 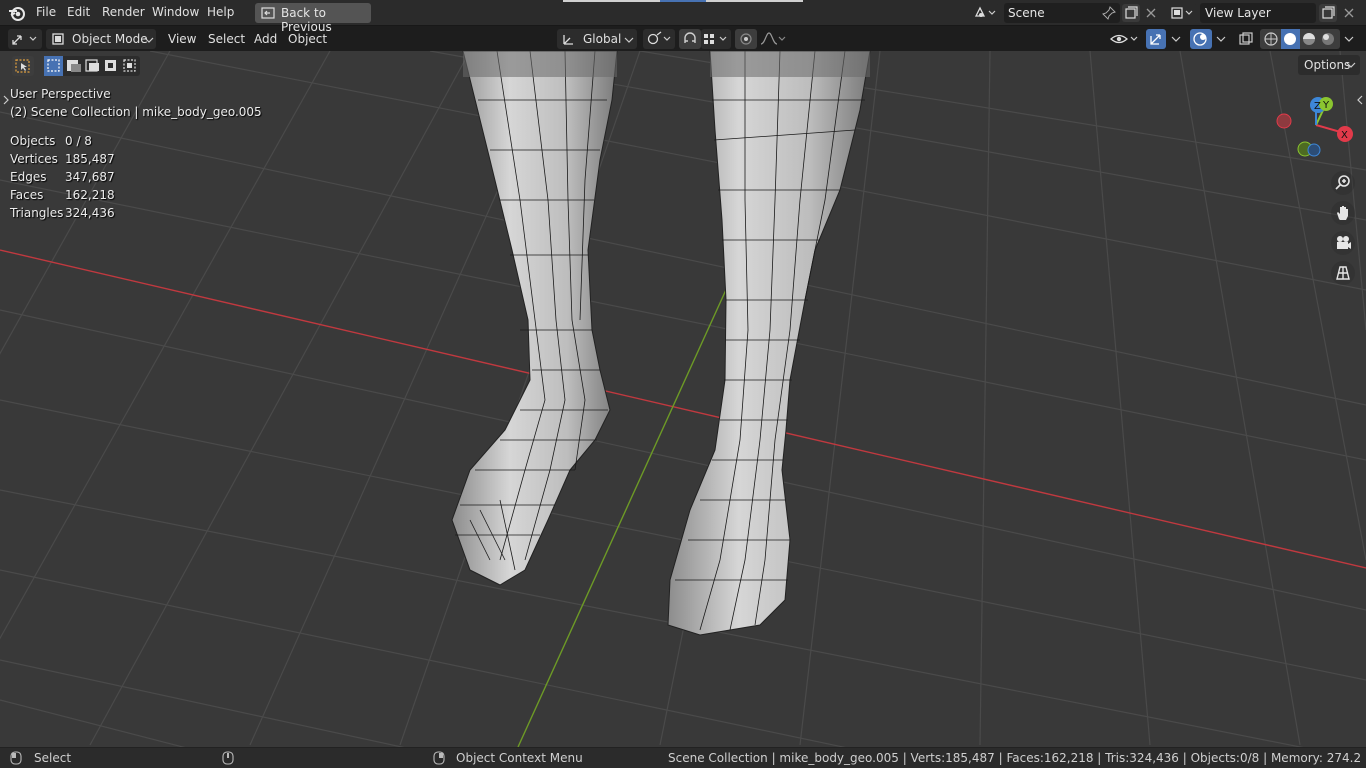 I want to click on mode-dropdown: Object Mode, so click(x=101, y=39).